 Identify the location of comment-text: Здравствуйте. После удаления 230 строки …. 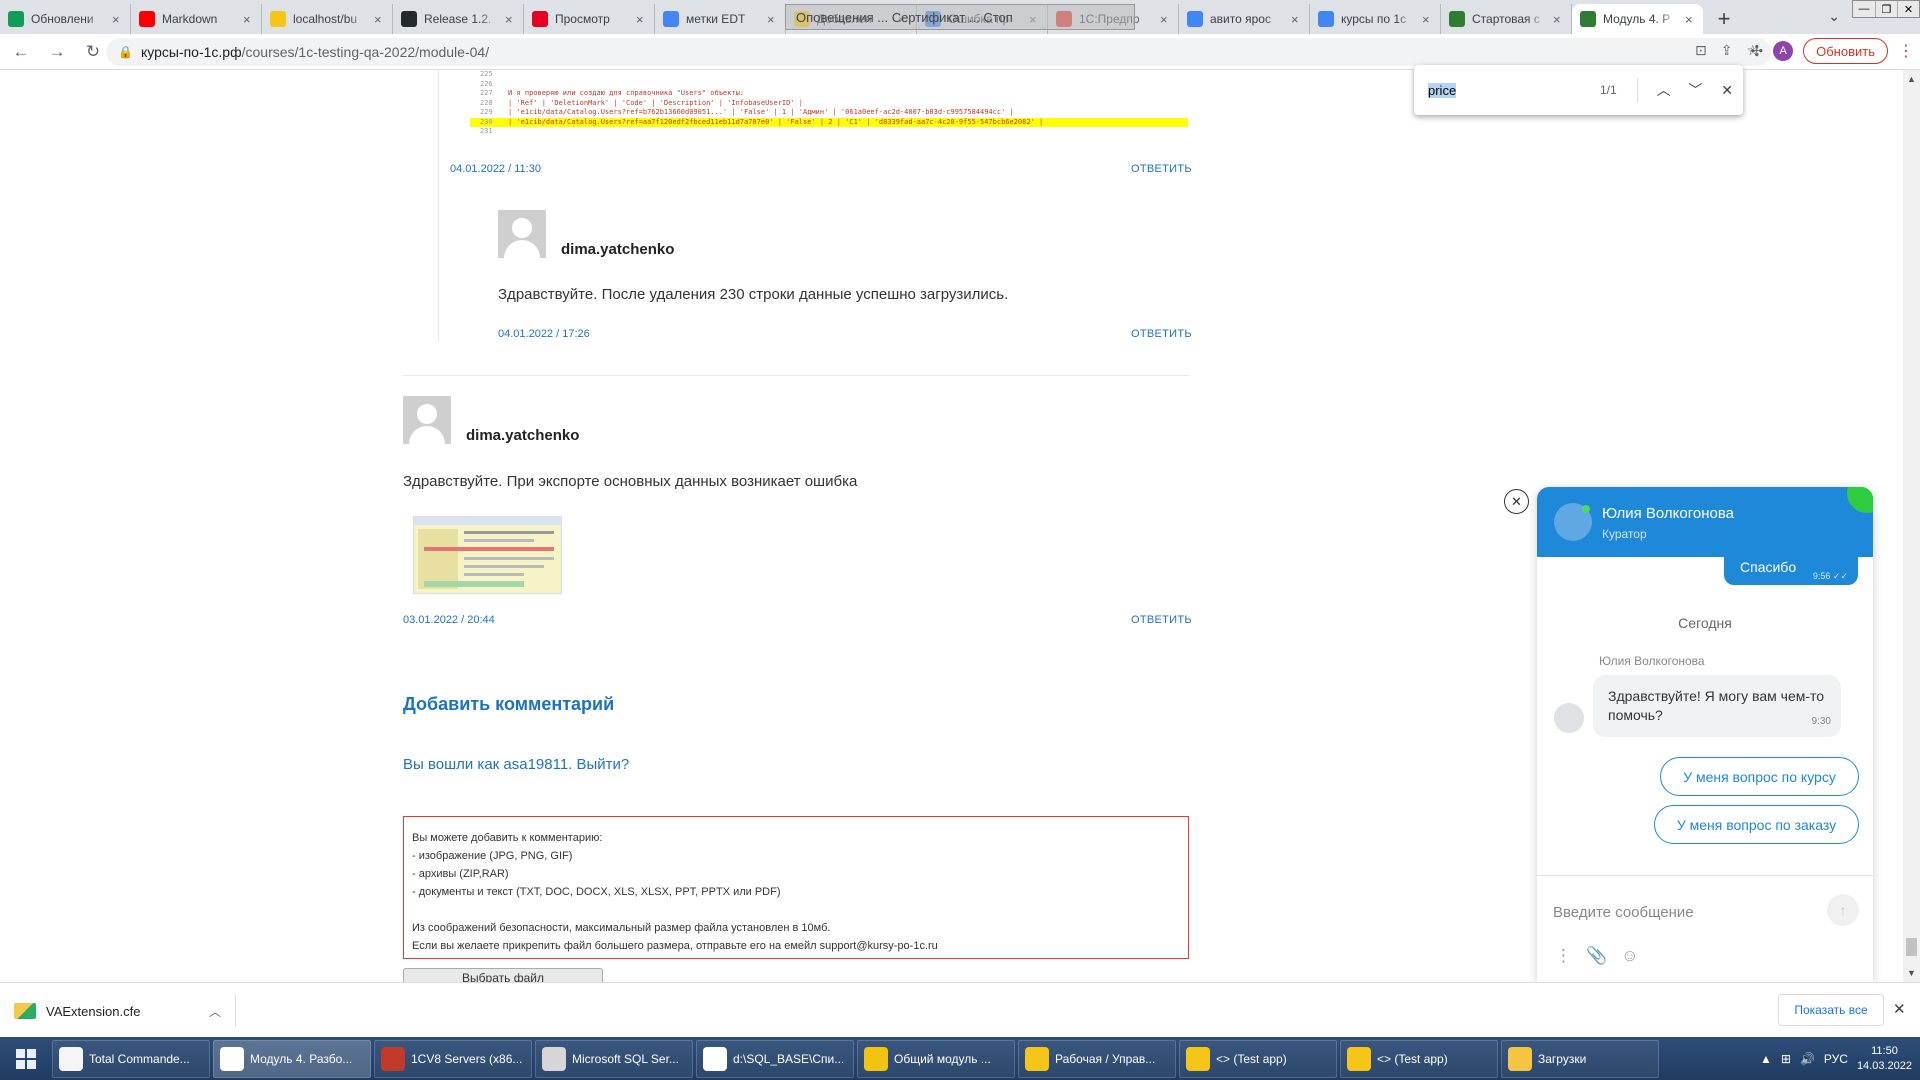
(753, 294).